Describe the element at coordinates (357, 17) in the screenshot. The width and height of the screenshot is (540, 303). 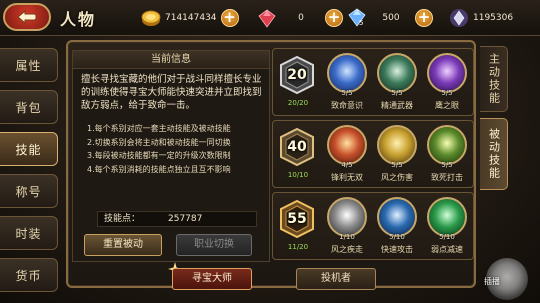
I see `blue-diamond-icon` at that location.